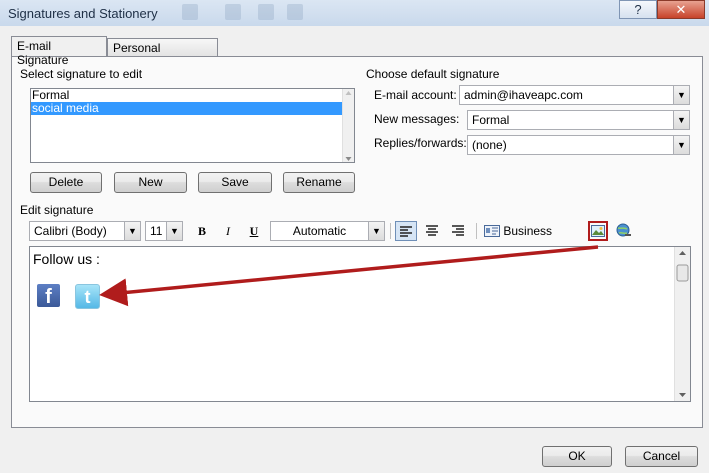 The width and height of the screenshot is (709, 473). What do you see at coordinates (59, 51) in the screenshot?
I see `tab-email-signature: E-mail Signature` at bounding box center [59, 51].